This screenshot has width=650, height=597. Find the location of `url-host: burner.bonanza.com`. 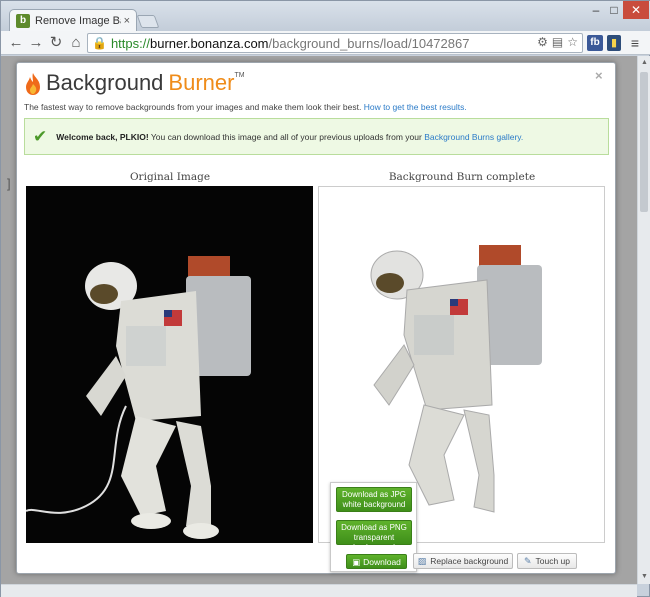

url-host: burner.bonanza.com is located at coordinates (209, 43).